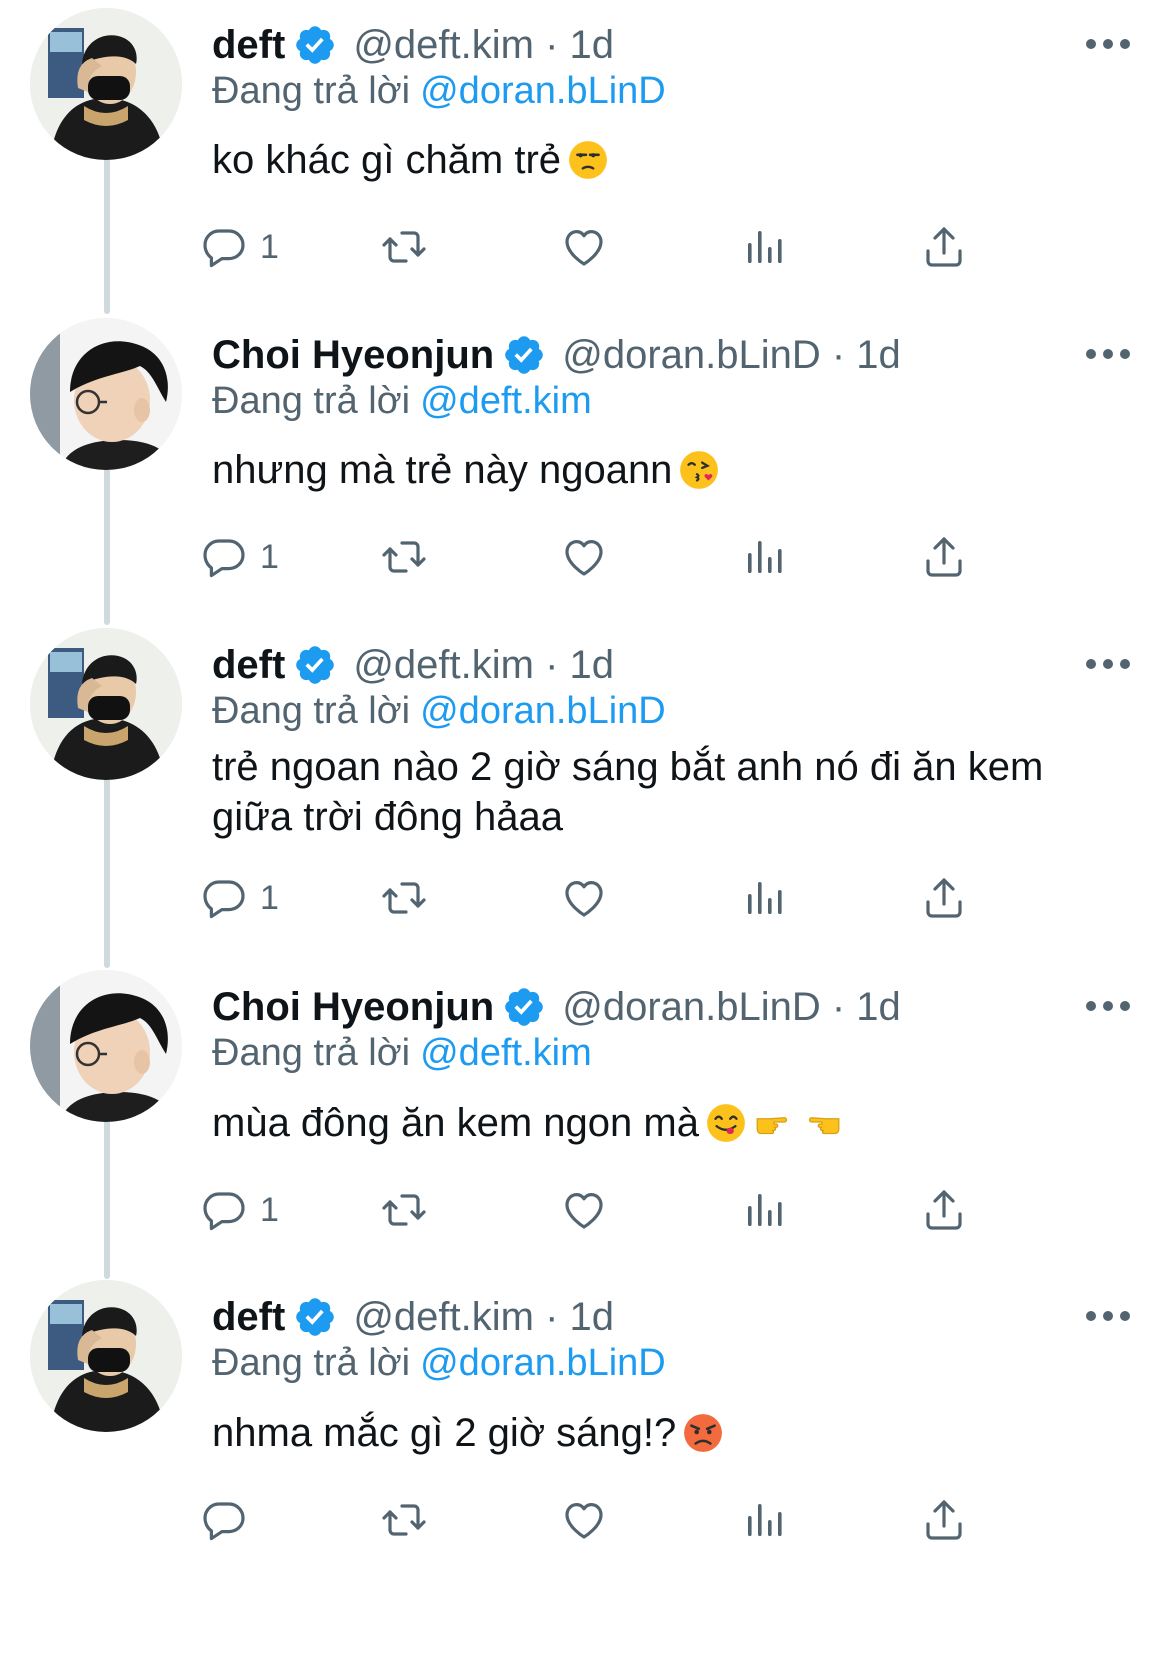 The image size is (1170, 1665). What do you see at coordinates (455, 1123) in the screenshot?
I see `tweet-text-content: mùa đông ăn kem ngon mà` at bounding box center [455, 1123].